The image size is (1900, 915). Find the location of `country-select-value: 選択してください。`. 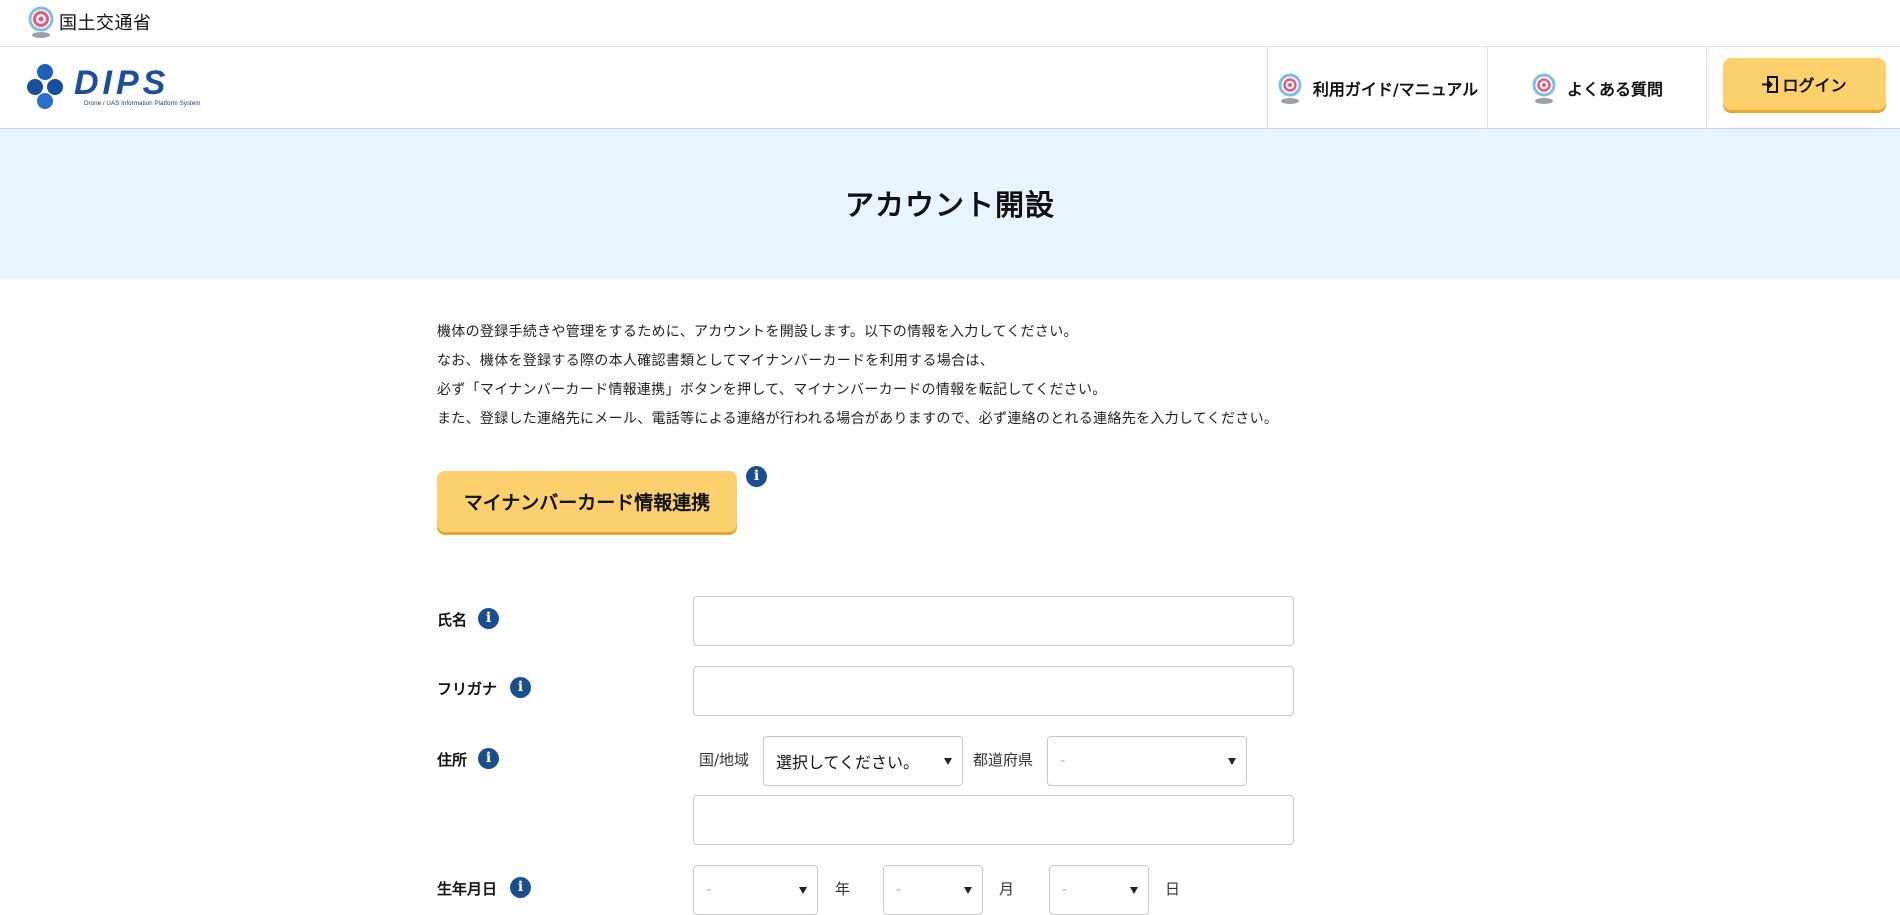

country-select-value: 選択してください。 is located at coordinates (848, 762).